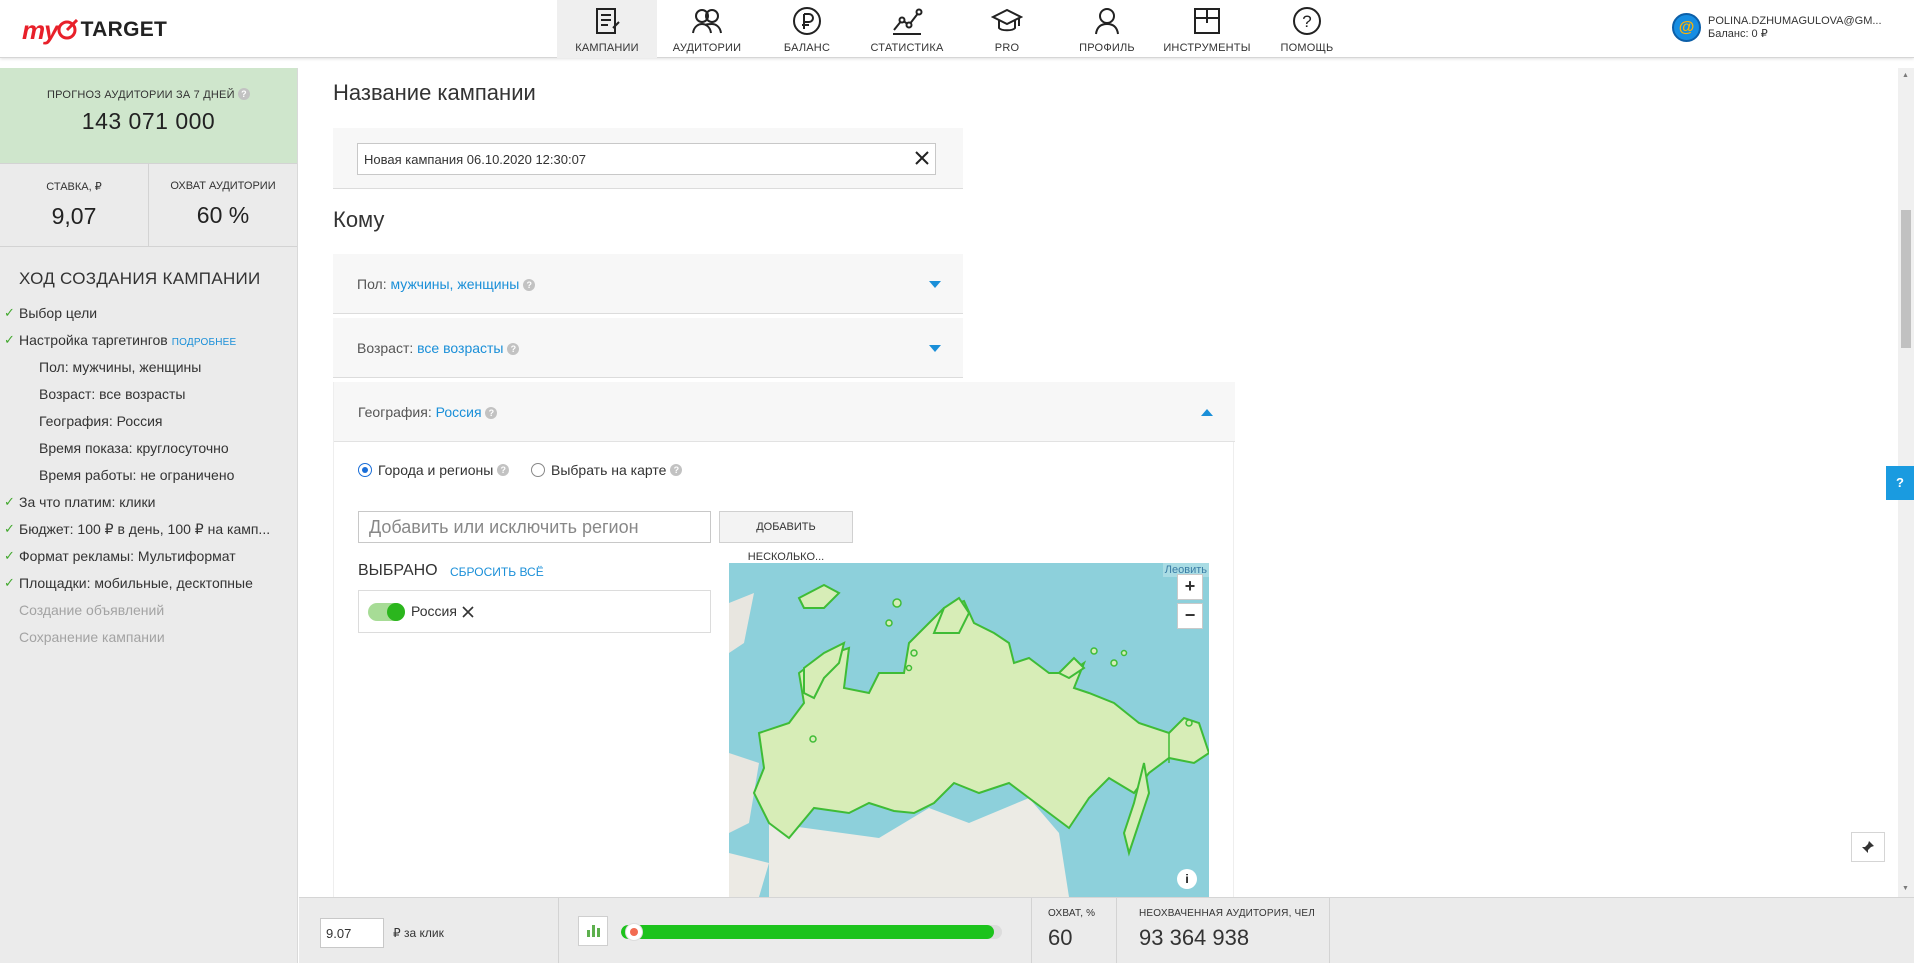  What do you see at coordinates (1906, 279) in the screenshot?
I see `scroll-thumb` at bounding box center [1906, 279].